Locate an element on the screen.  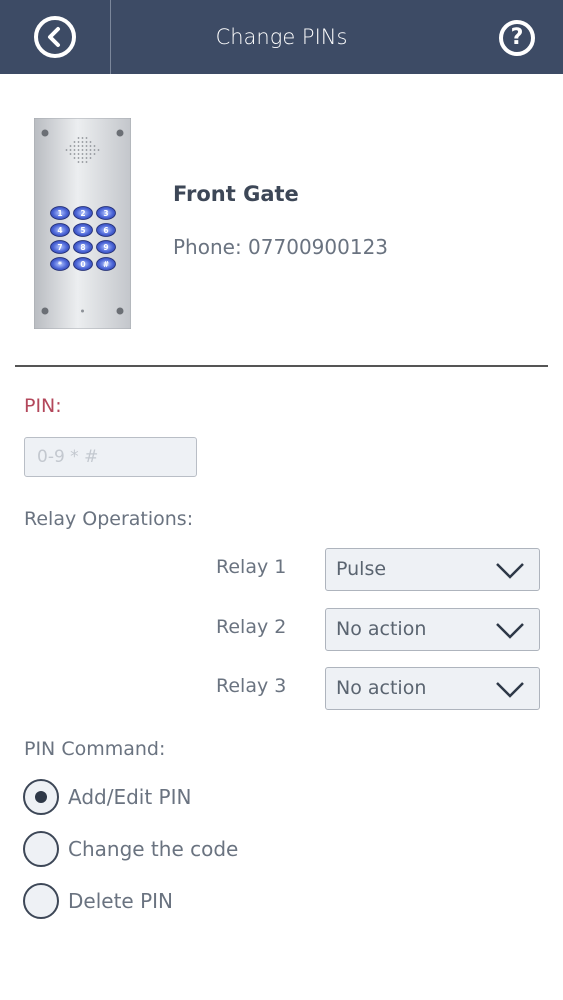
keypad-key-label: 6 is located at coordinates (105, 230).